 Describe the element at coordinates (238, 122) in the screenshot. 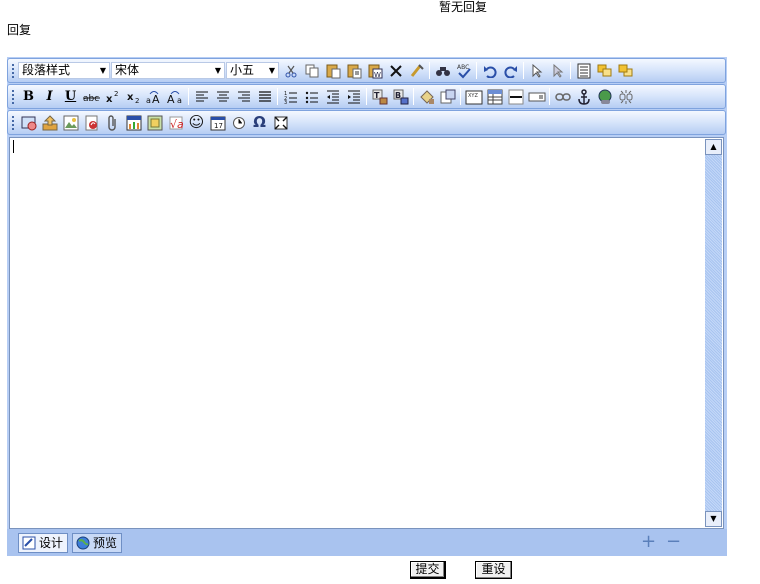

I see `insert-time-icon` at that location.